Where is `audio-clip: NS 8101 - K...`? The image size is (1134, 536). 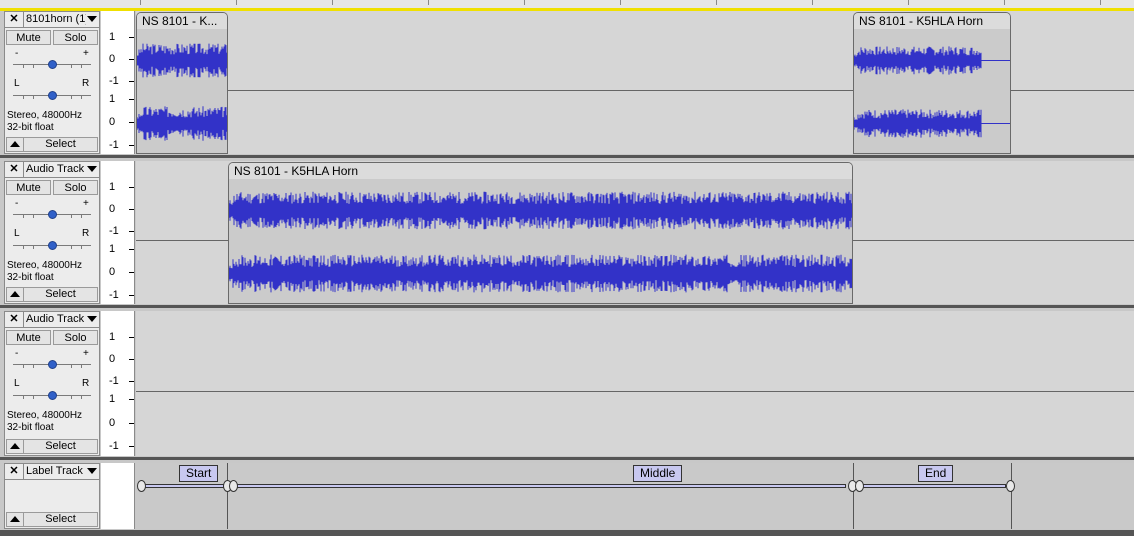
audio-clip: NS 8101 - K... is located at coordinates (182, 83).